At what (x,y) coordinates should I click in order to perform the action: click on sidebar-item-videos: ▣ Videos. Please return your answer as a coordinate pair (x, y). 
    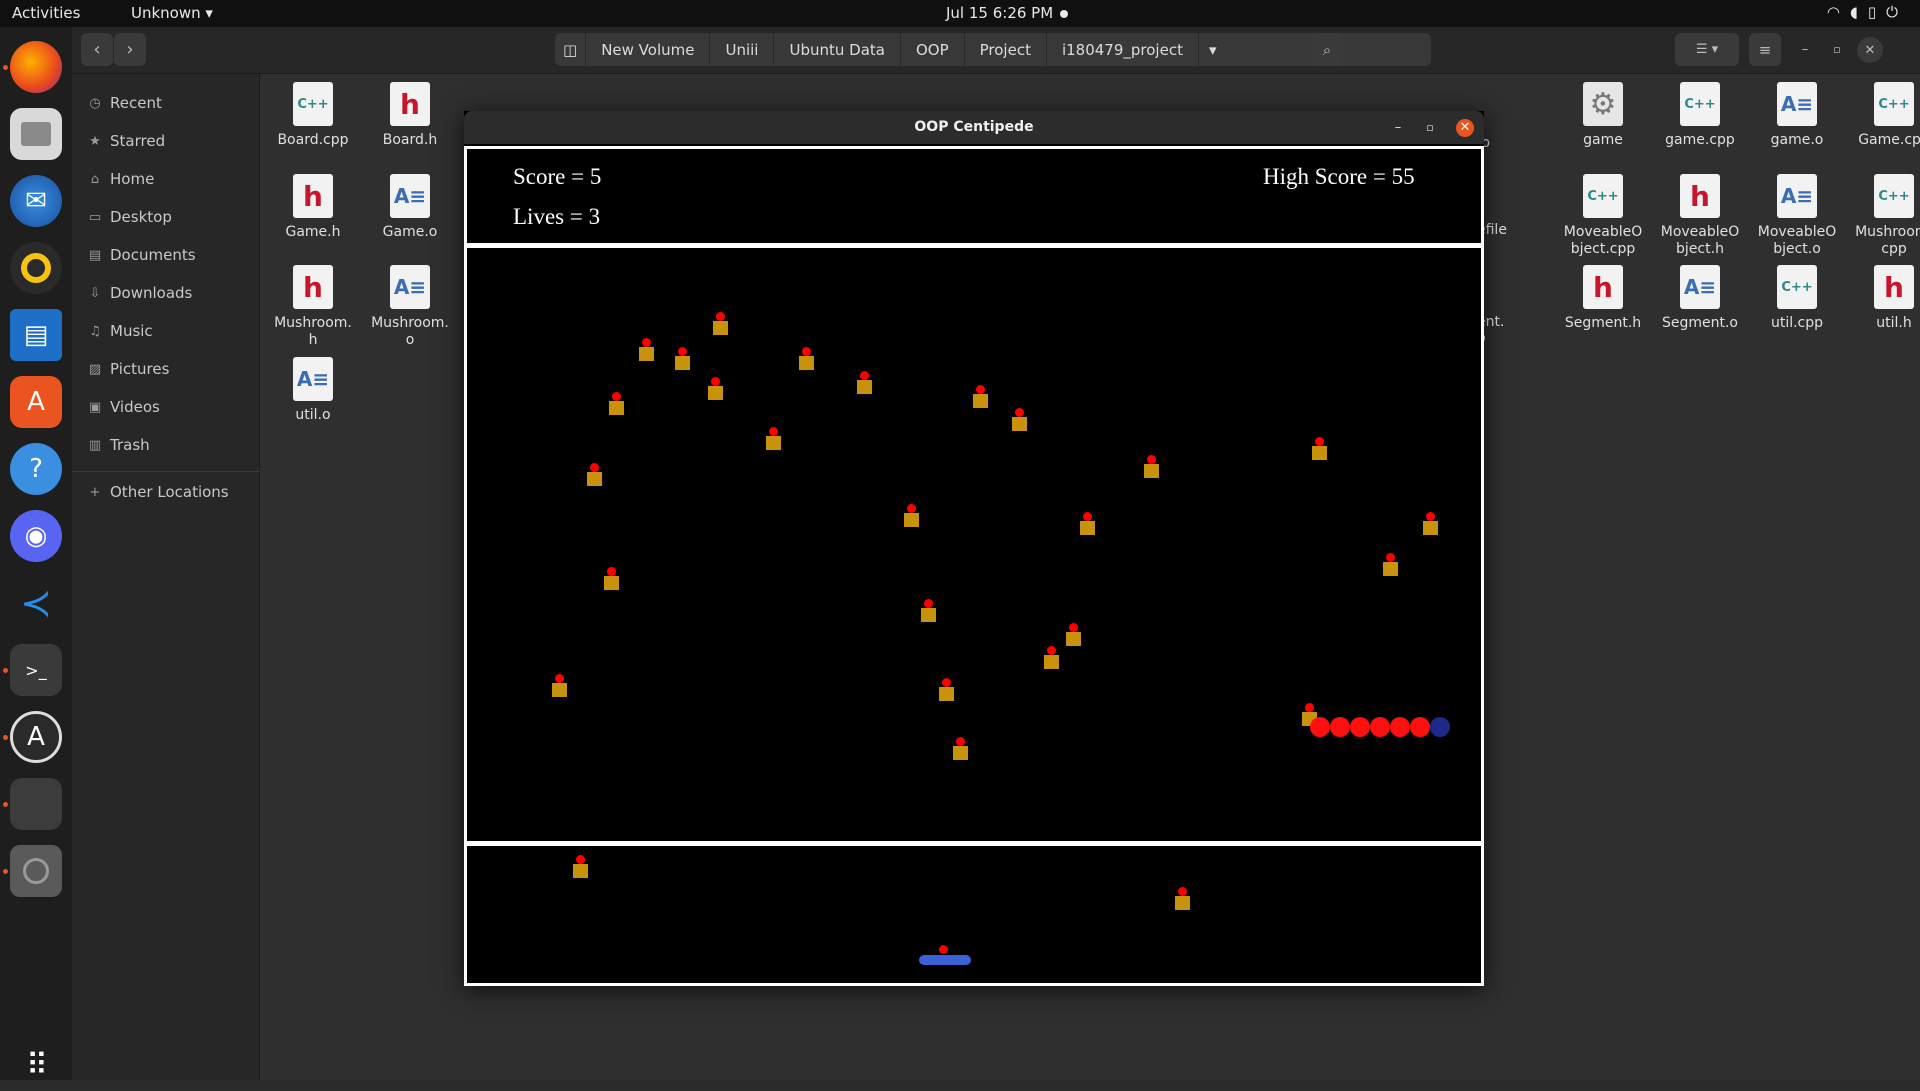
    Looking at the image, I should click on (123, 407).